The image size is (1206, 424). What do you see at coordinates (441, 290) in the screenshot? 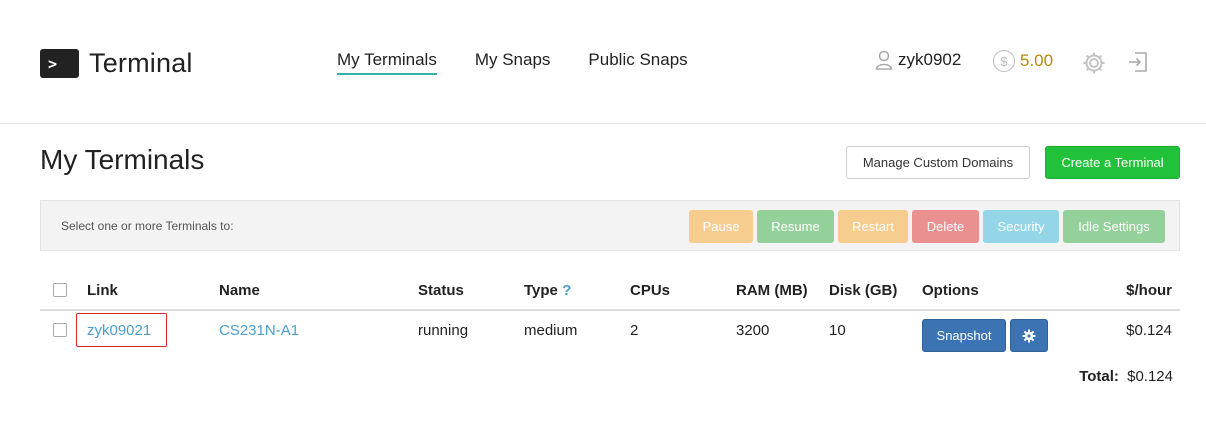
I see `column-header-status: Status` at bounding box center [441, 290].